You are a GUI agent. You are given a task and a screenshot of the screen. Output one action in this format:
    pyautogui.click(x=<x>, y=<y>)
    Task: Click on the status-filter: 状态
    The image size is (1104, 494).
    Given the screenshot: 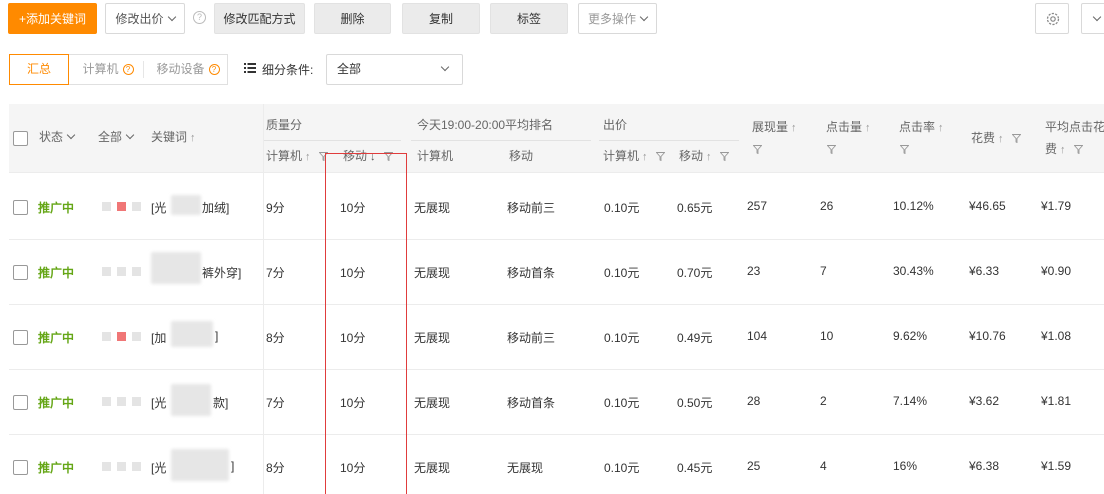 What is the action you would take?
    pyautogui.click(x=57, y=136)
    